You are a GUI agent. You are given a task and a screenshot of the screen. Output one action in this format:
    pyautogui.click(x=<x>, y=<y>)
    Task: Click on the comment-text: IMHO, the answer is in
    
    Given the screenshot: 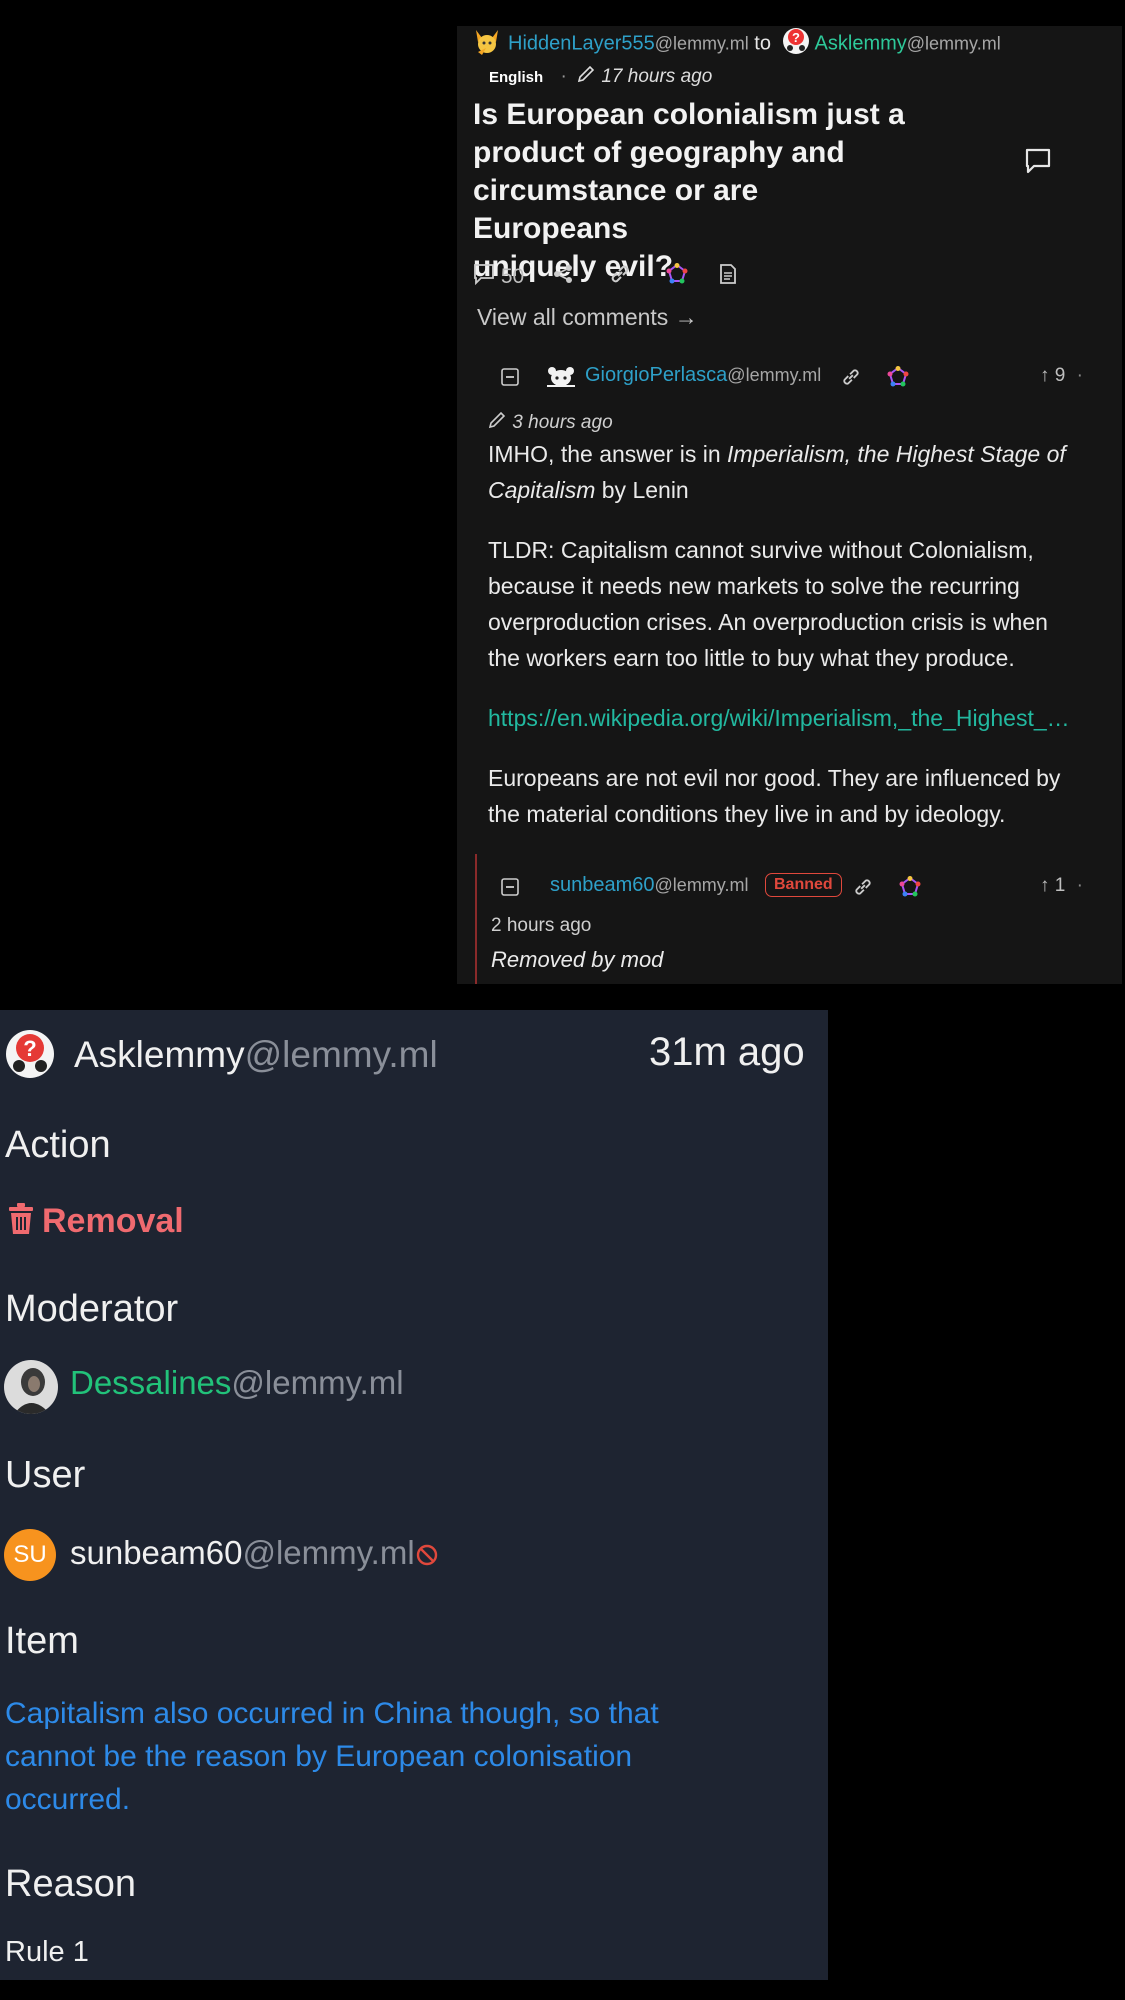 What is the action you would take?
    pyautogui.click(x=608, y=454)
    